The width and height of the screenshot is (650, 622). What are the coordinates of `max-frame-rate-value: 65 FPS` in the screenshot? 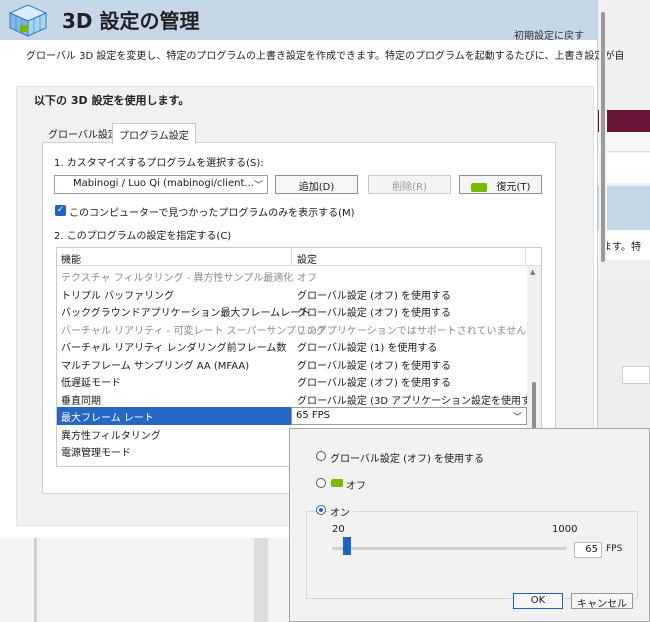 It's located at (313, 415).